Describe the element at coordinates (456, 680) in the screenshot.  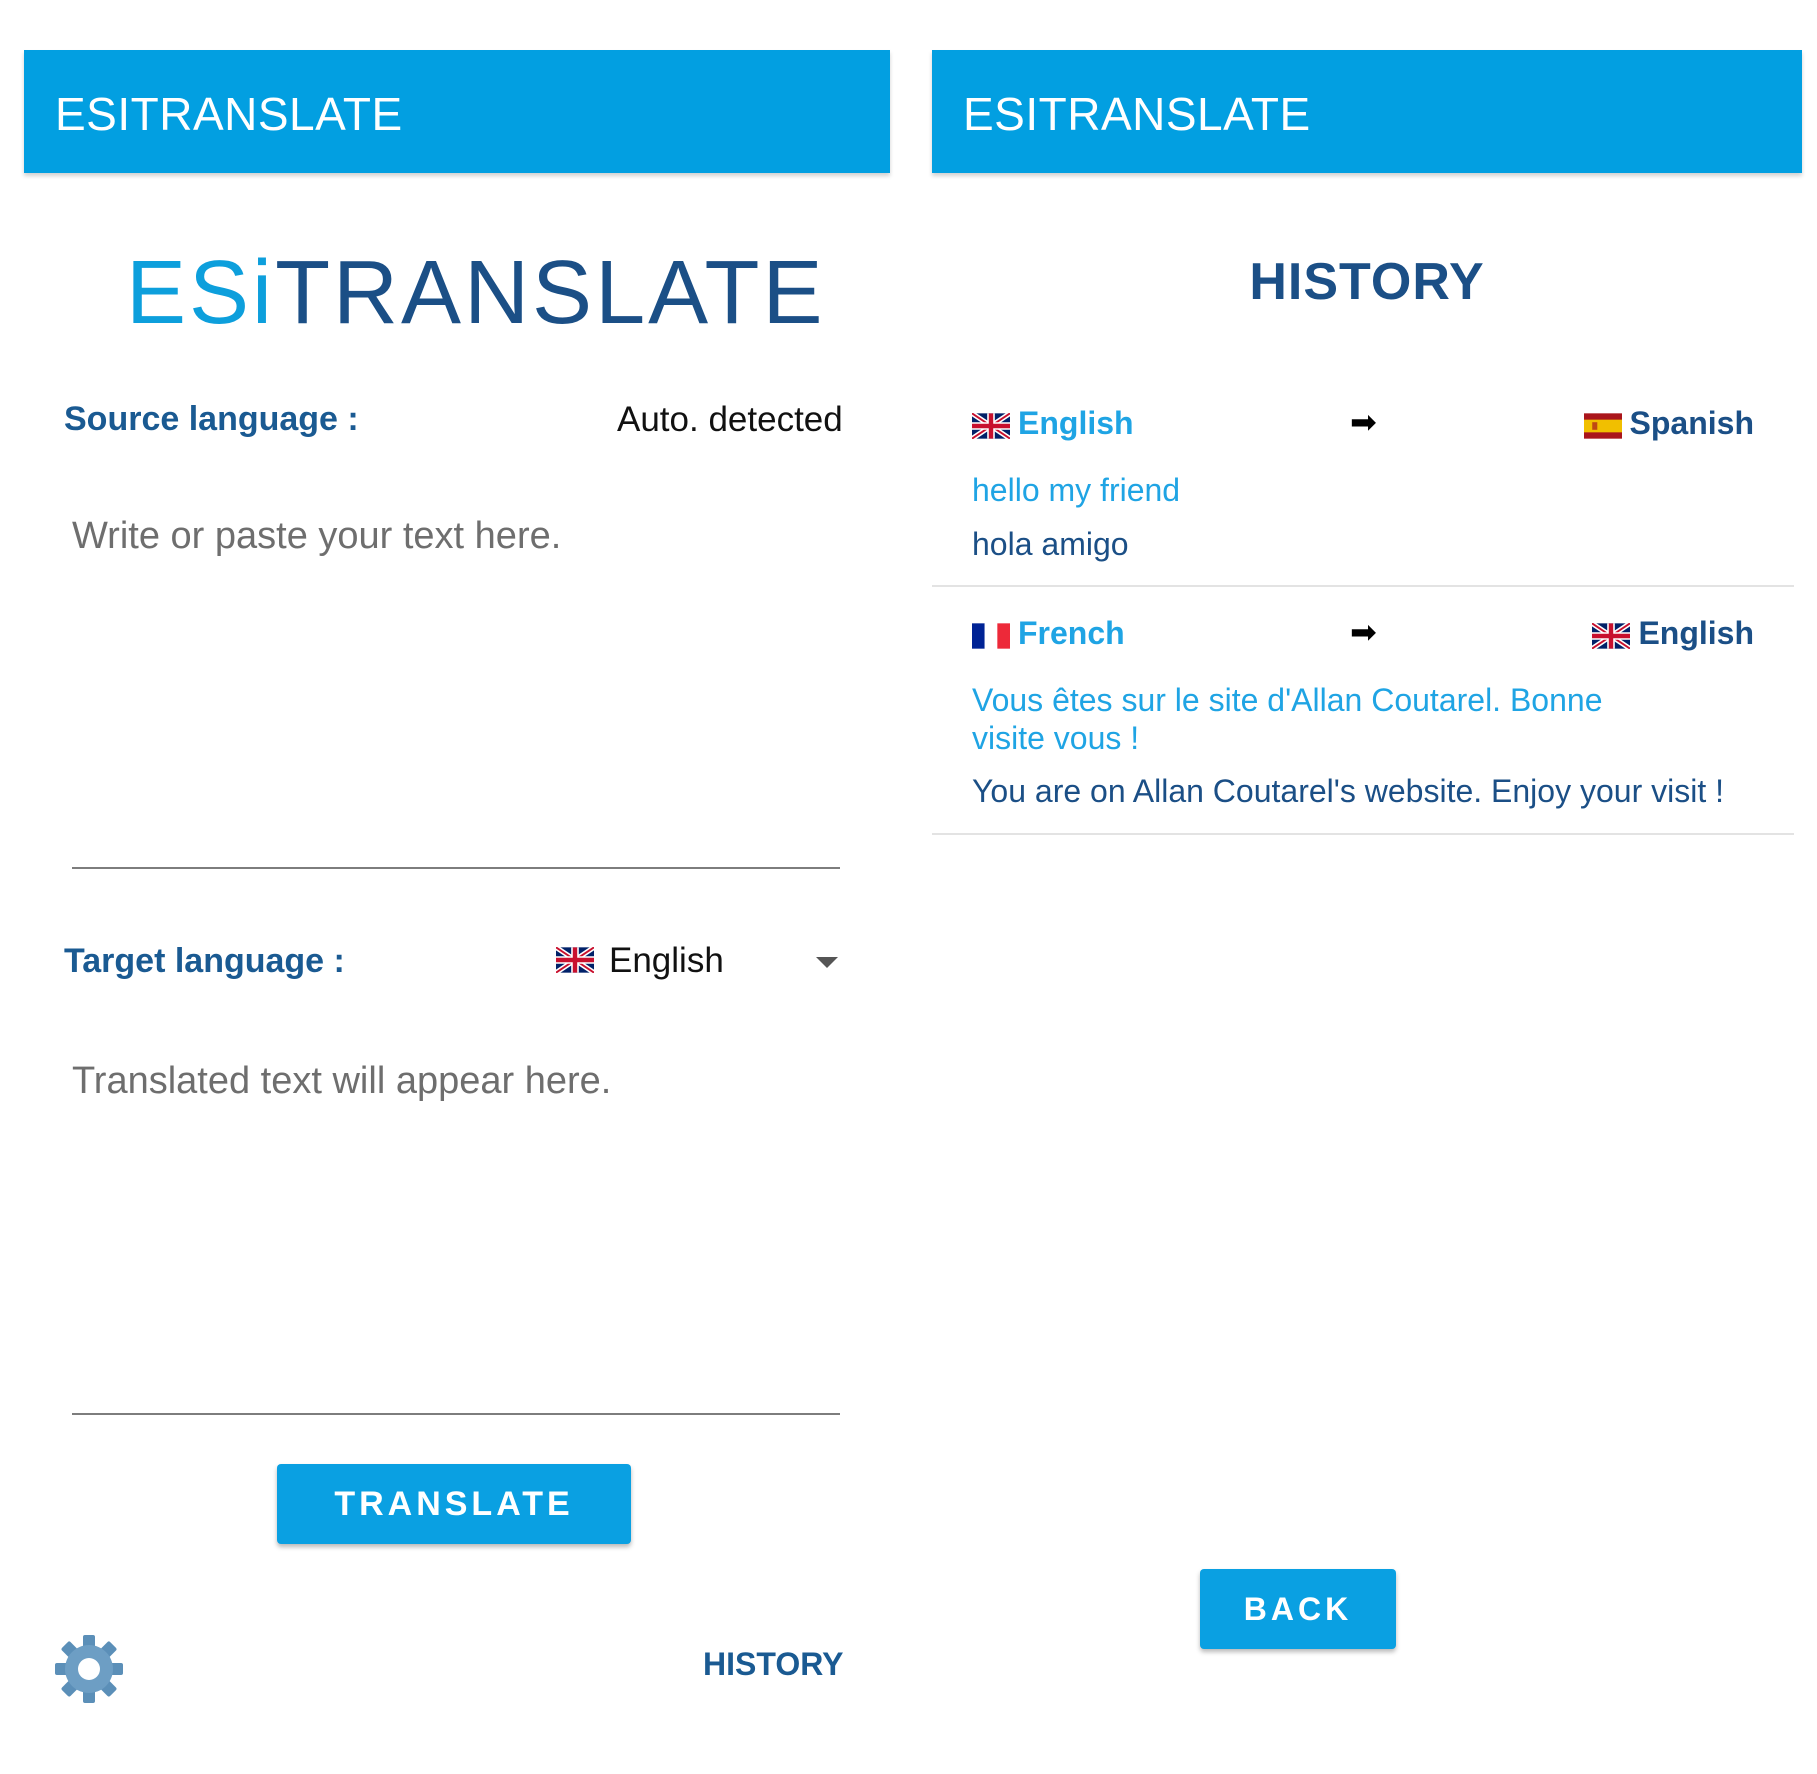
I see `source-text-input` at that location.